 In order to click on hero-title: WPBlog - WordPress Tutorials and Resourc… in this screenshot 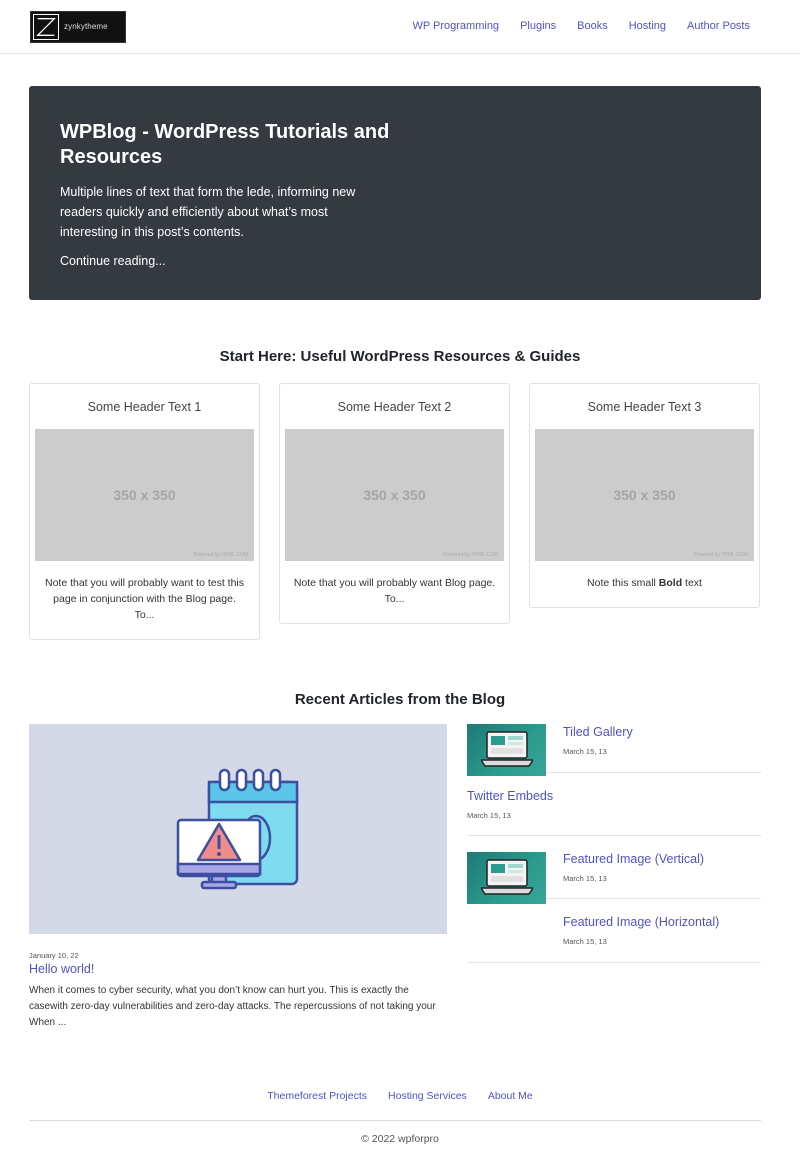, I will do `click(225, 144)`.